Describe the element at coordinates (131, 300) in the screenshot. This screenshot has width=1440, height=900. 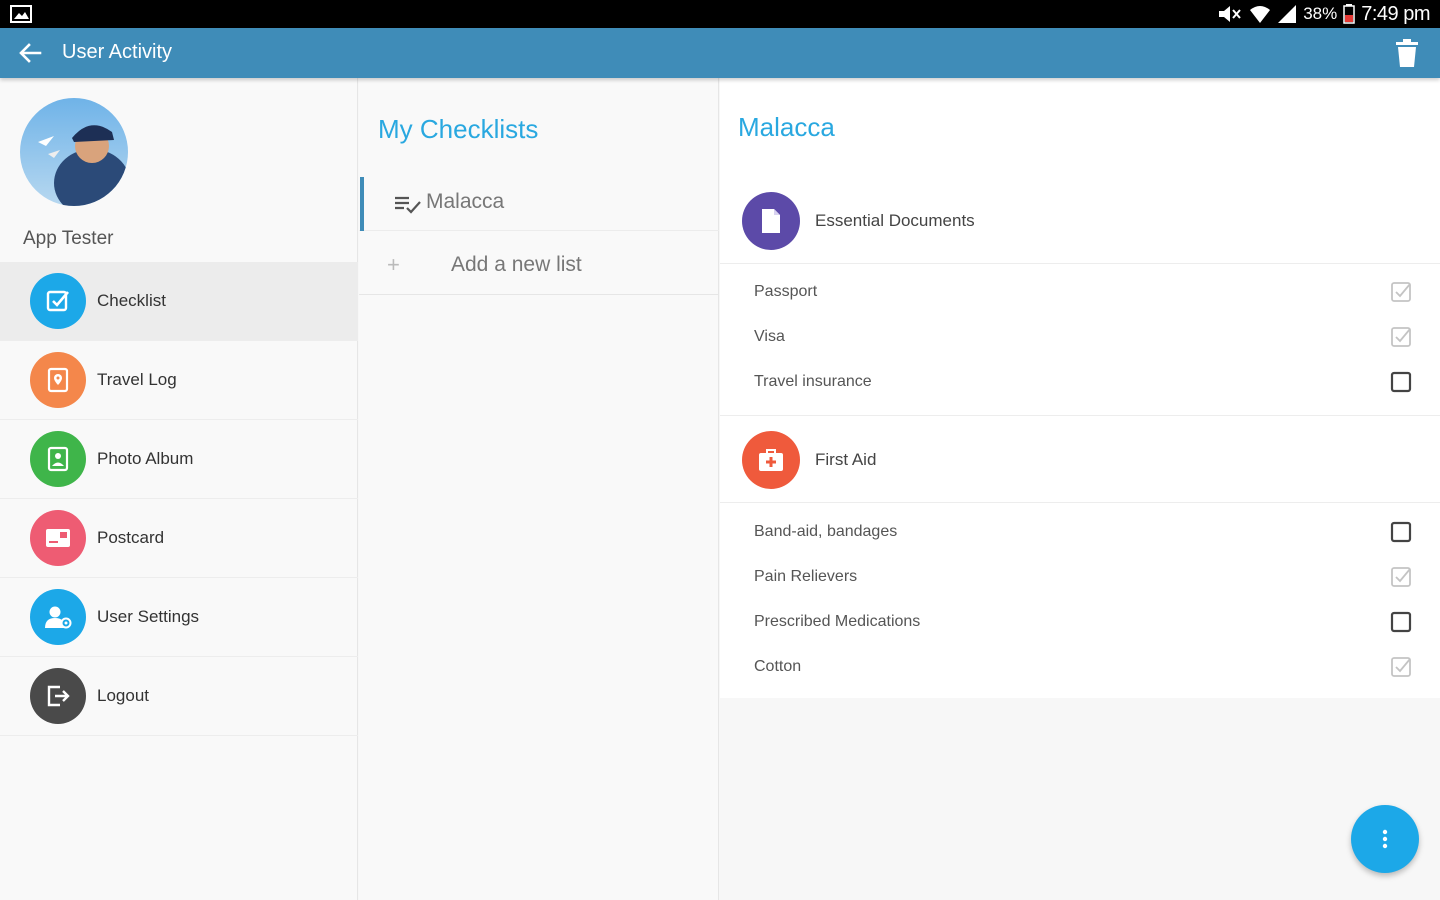
I see `sidebar-item-label: Checklist` at that location.